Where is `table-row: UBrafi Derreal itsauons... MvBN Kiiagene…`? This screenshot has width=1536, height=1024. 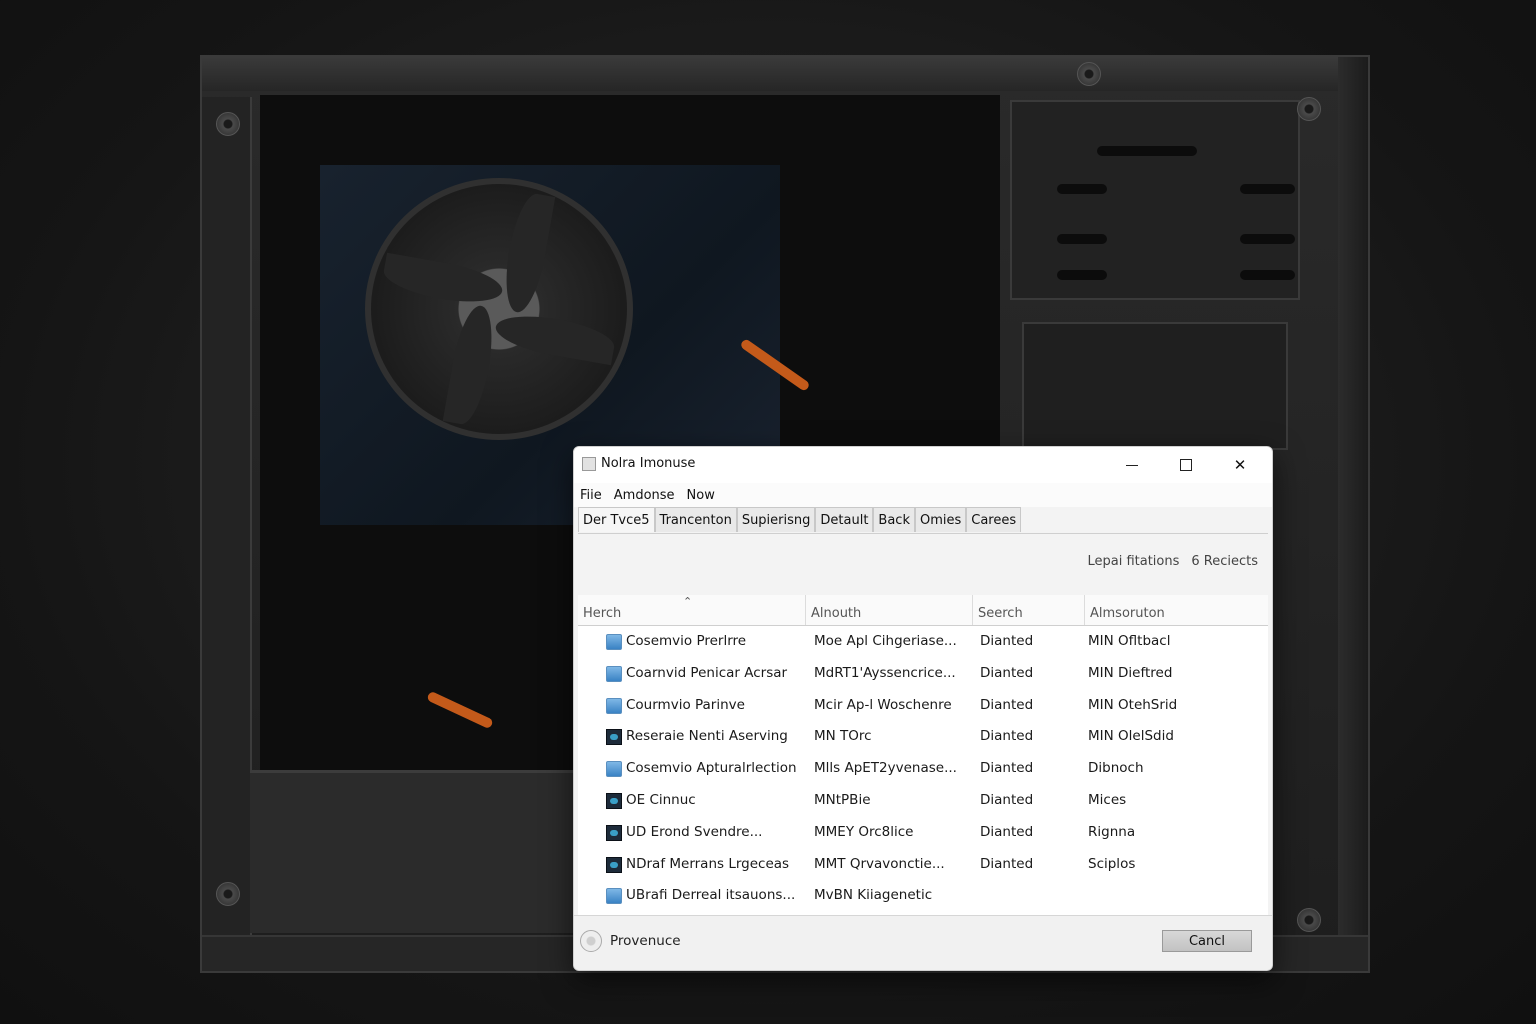
table-row: UBrafi Derreal itsauons... MvBN Kiiagene… is located at coordinates (923, 896).